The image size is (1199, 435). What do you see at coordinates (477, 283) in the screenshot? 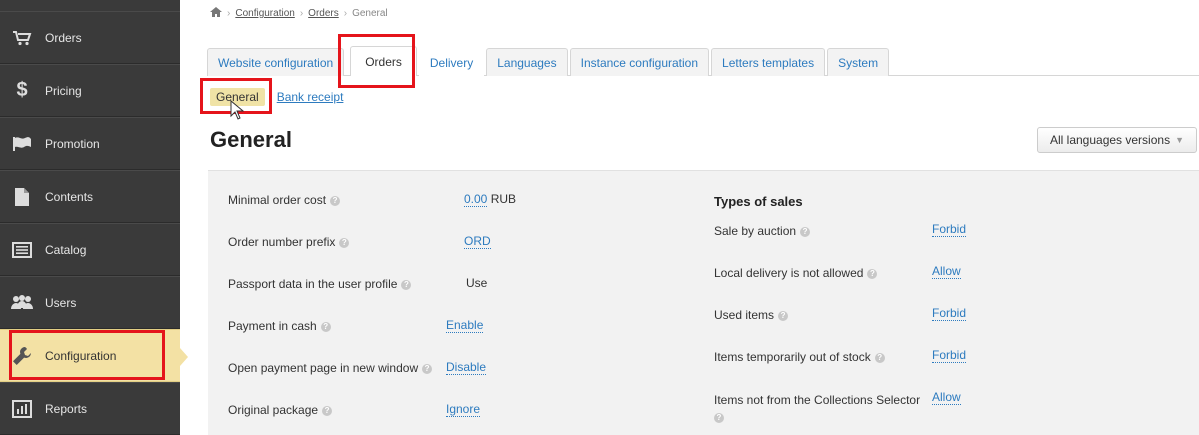
I see `setting-value-passport-data: Use` at bounding box center [477, 283].